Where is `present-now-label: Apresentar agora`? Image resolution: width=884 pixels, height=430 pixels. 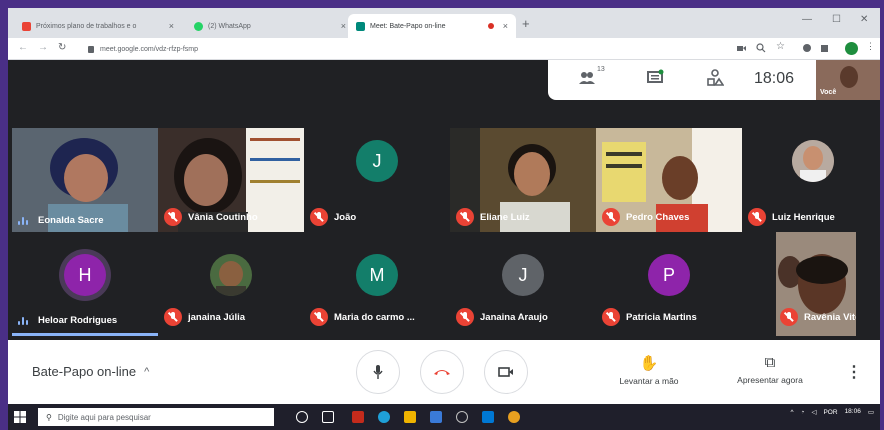
present-now-label: Apresentar agora is located at coordinates (770, 380).